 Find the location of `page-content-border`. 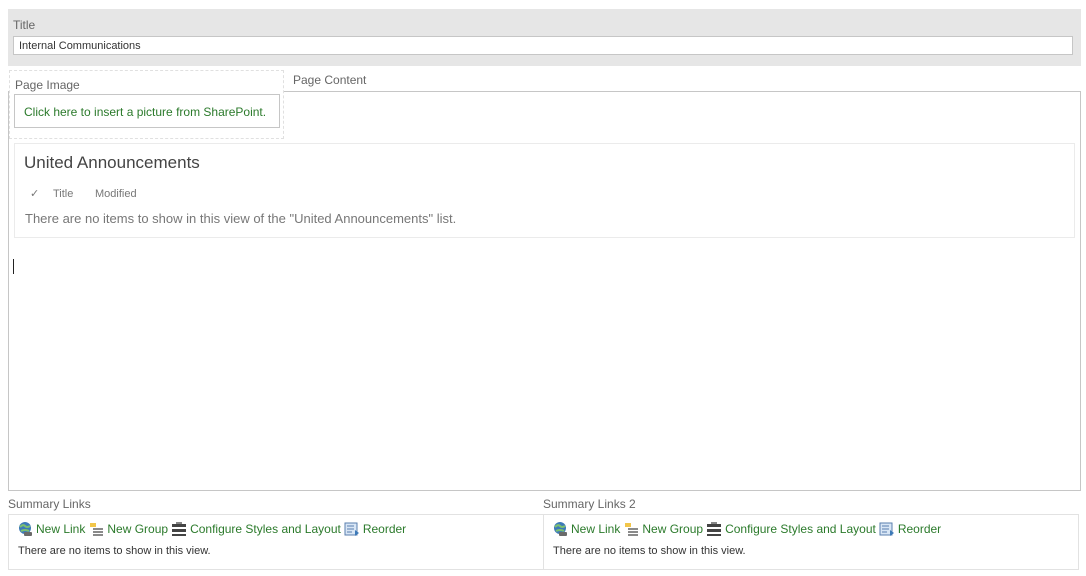

page-content-border is located at coordinates (682, 91).